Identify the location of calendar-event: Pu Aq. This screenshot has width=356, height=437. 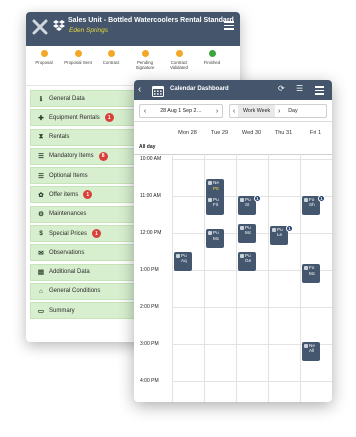
(183, 261).